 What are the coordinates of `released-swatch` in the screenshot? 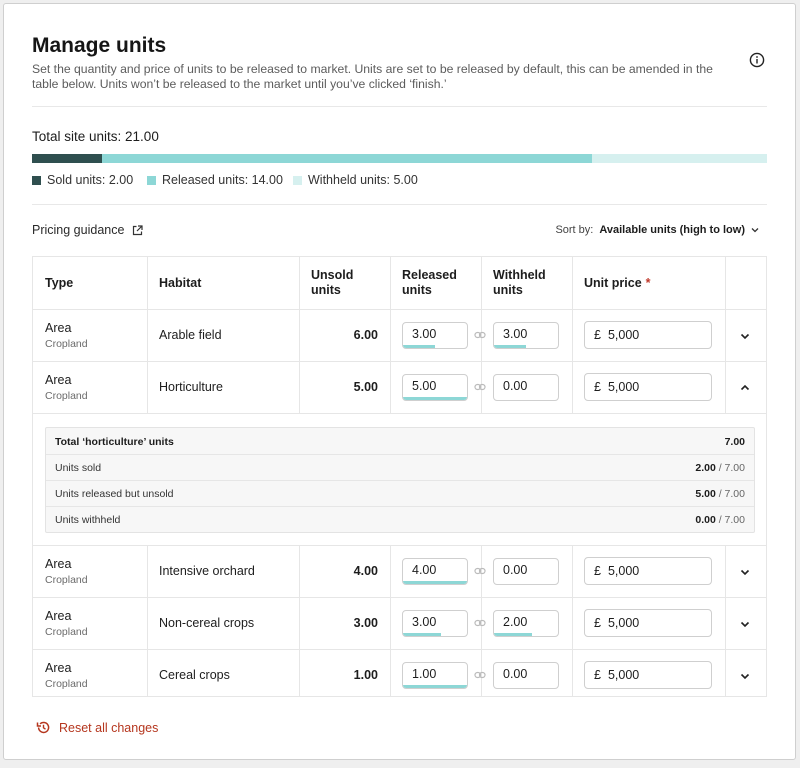 It's located at (151, 180).